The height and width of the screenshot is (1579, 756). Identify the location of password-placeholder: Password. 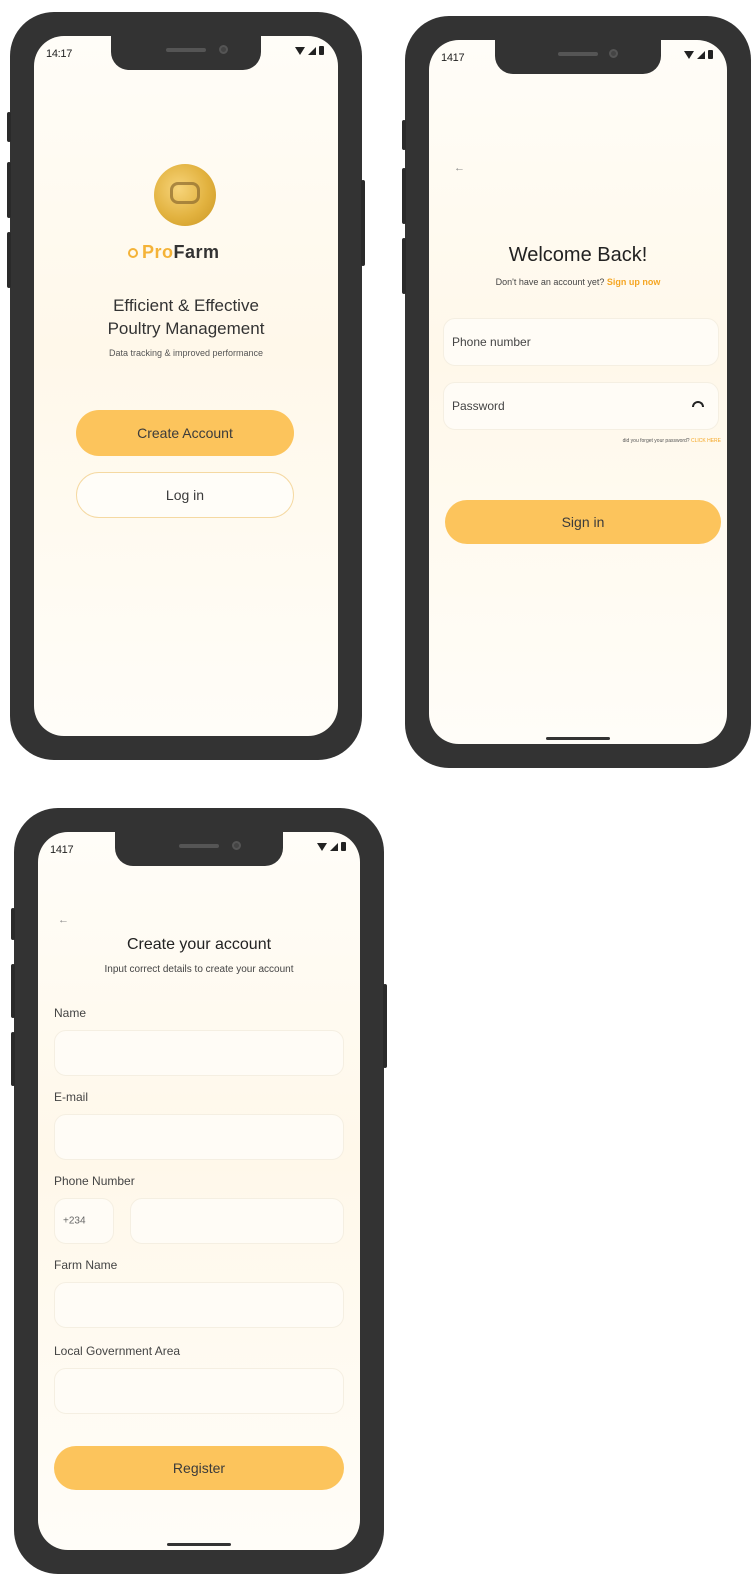
(478, 406).